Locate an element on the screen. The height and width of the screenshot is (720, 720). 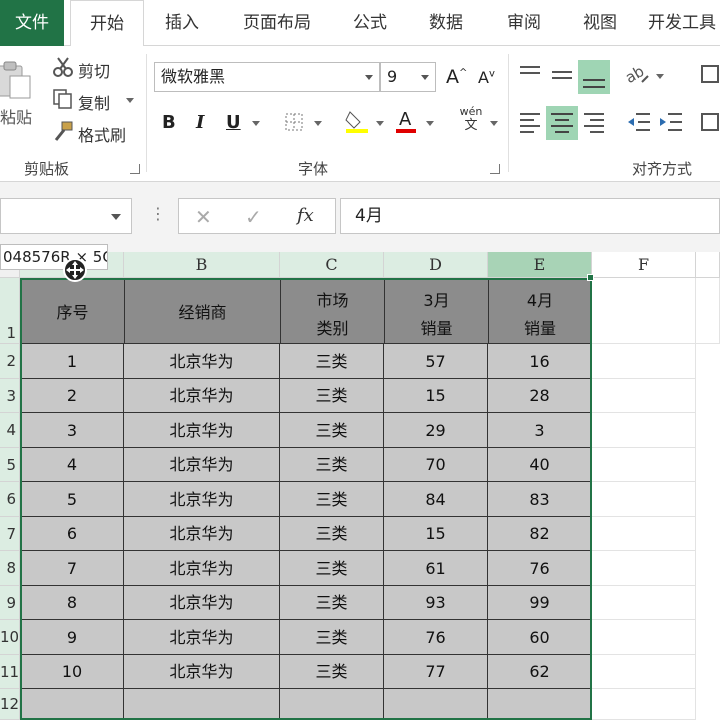
table-cell: 3 is located at coordinates (72, 430).